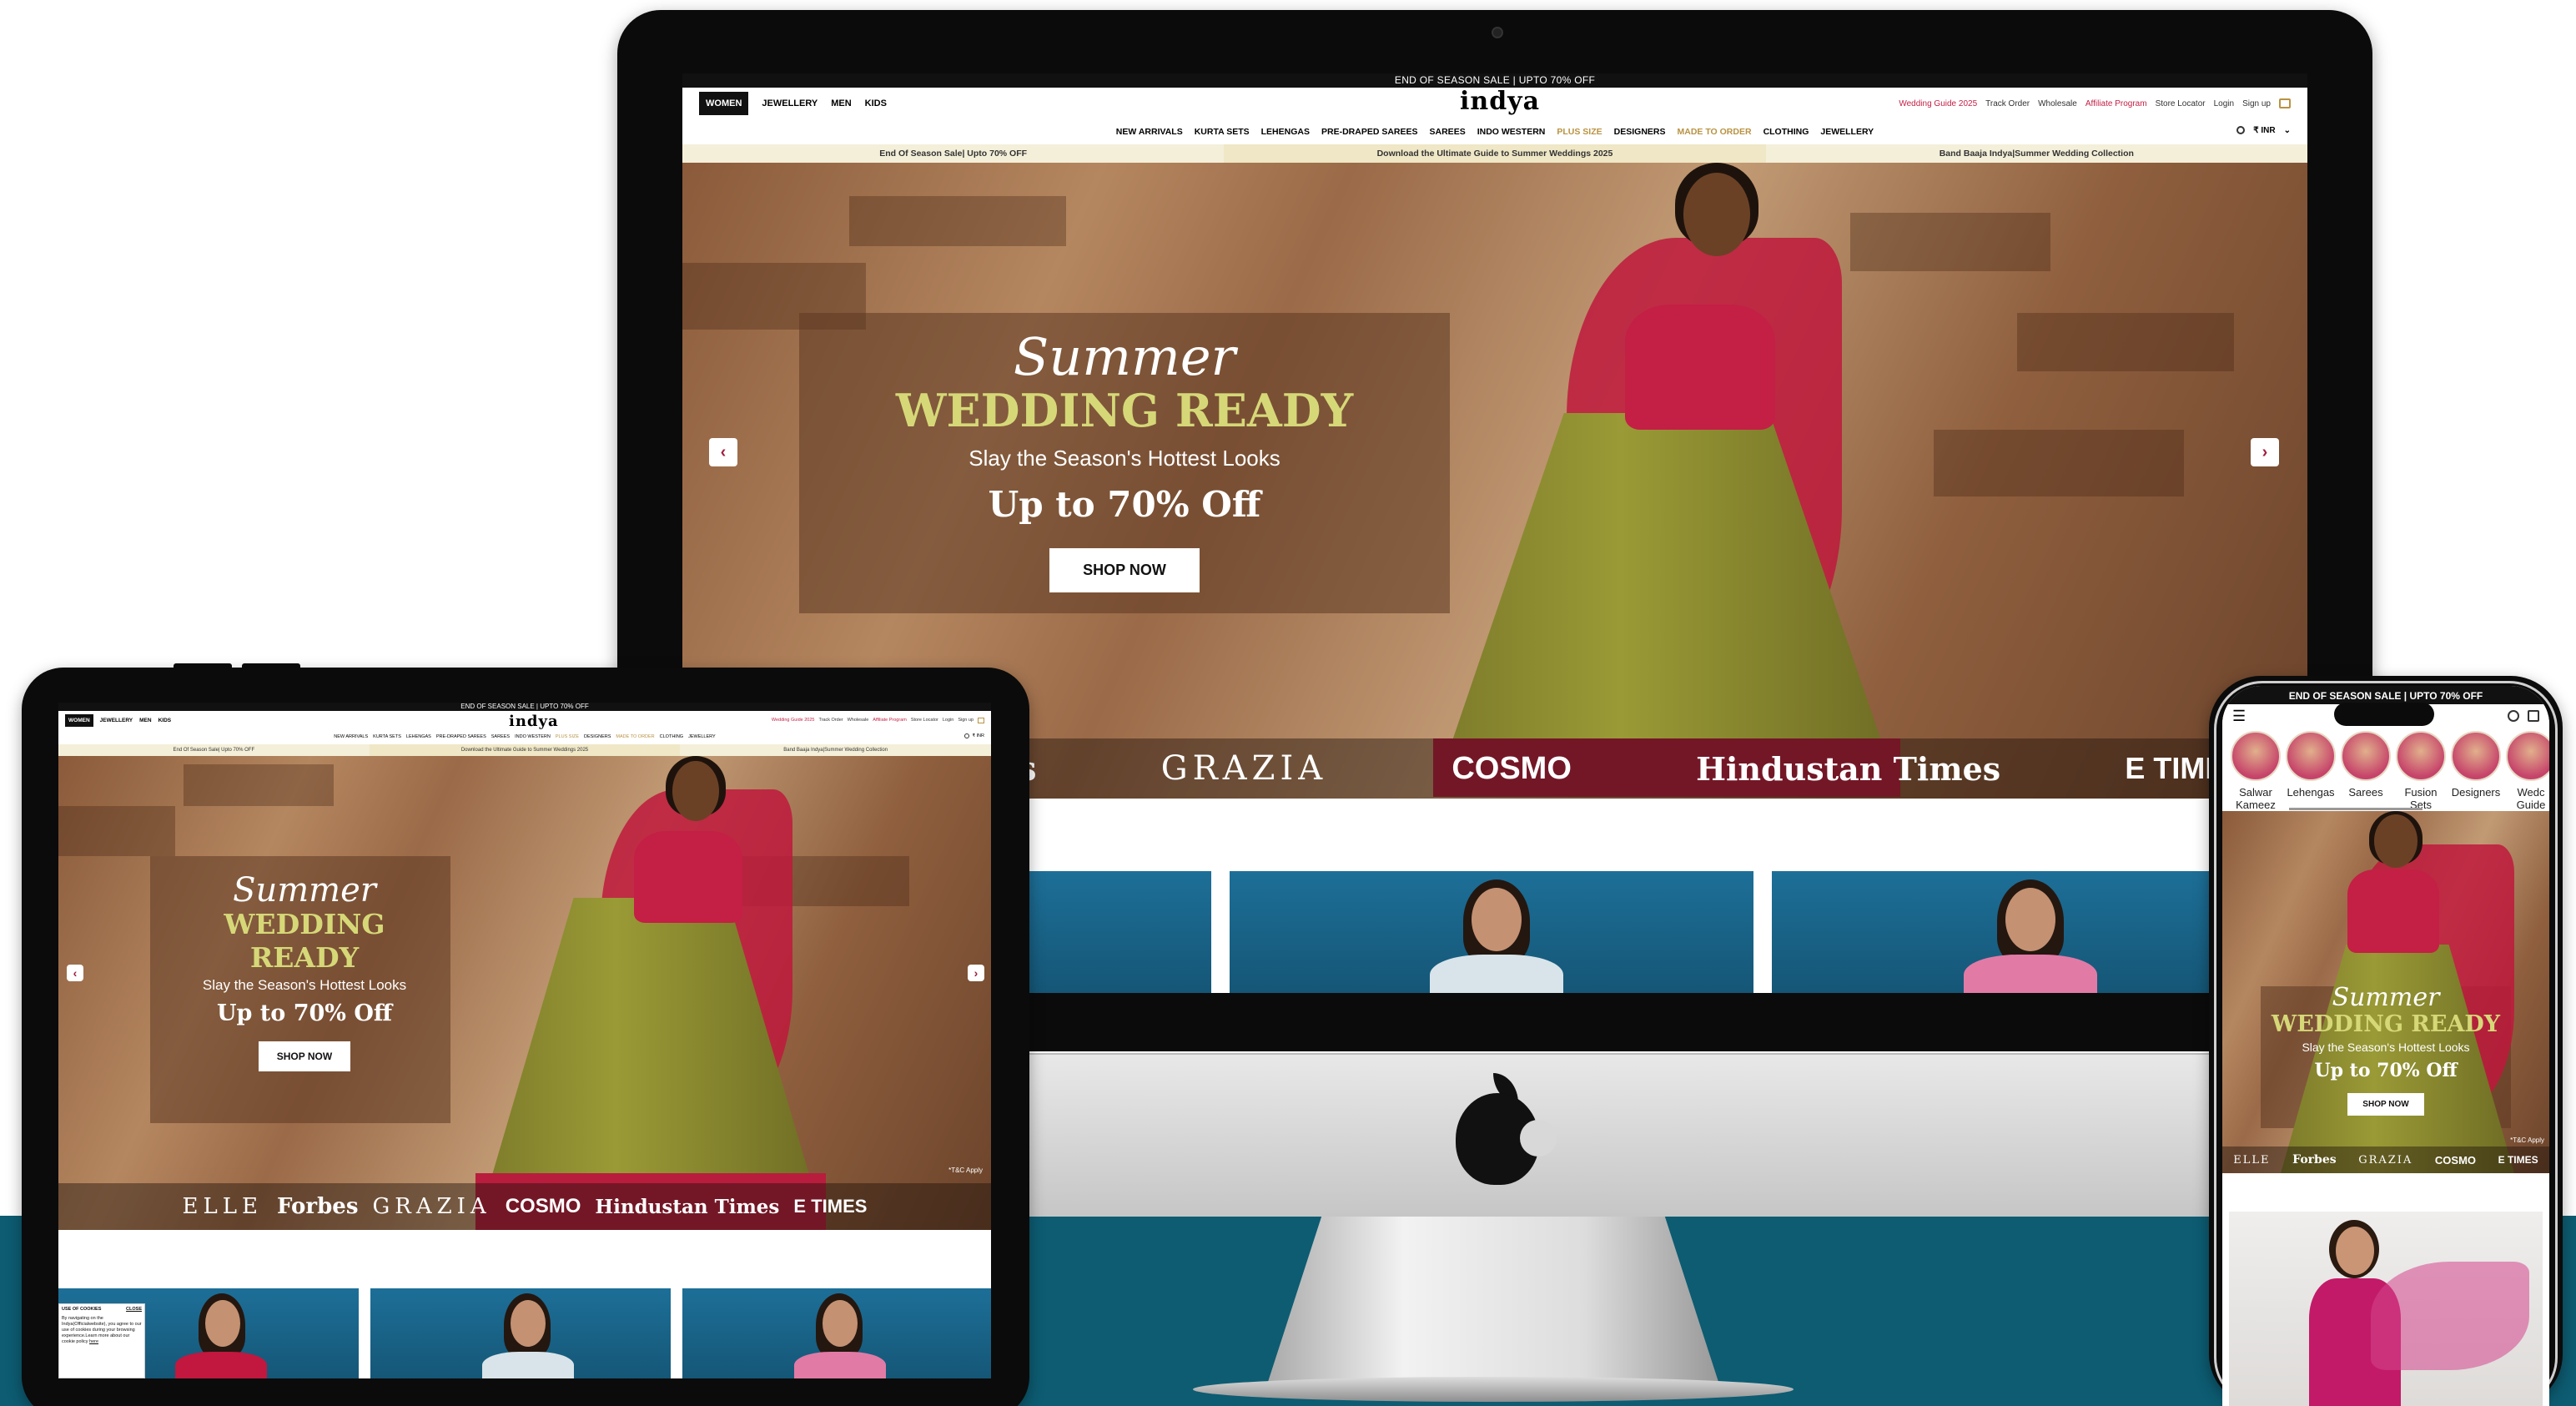  What do you see at coordinates (2256, 798) in the screenshot?
I see `category-label: Salwar Kameez` at bounding box center [2256, 798].